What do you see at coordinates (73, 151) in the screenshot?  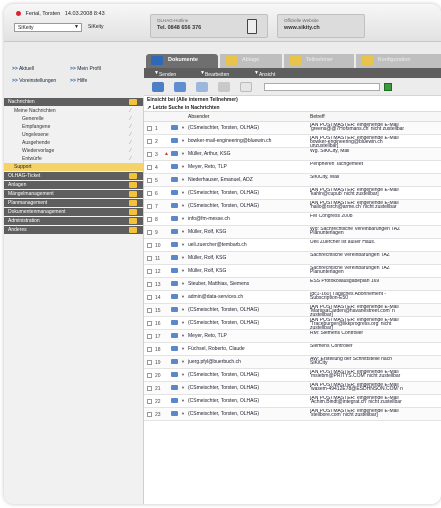 I see `tree-item-wiedervorlage: Wiedervorlage ⁄` at bounding box center [73, 151].